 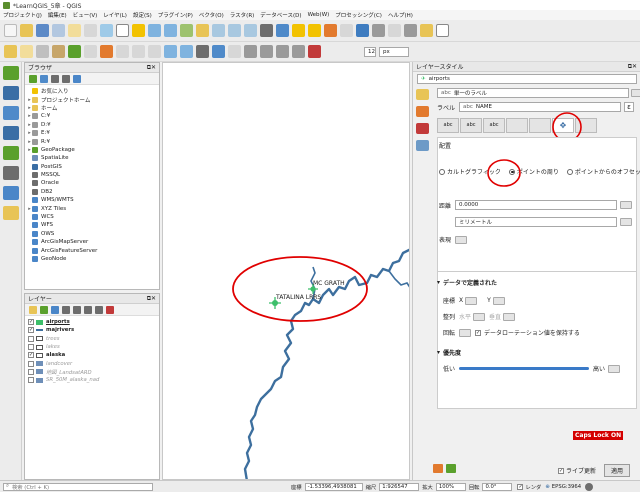 I want to click on labels-tab-icon, so click(x=422, y=111).